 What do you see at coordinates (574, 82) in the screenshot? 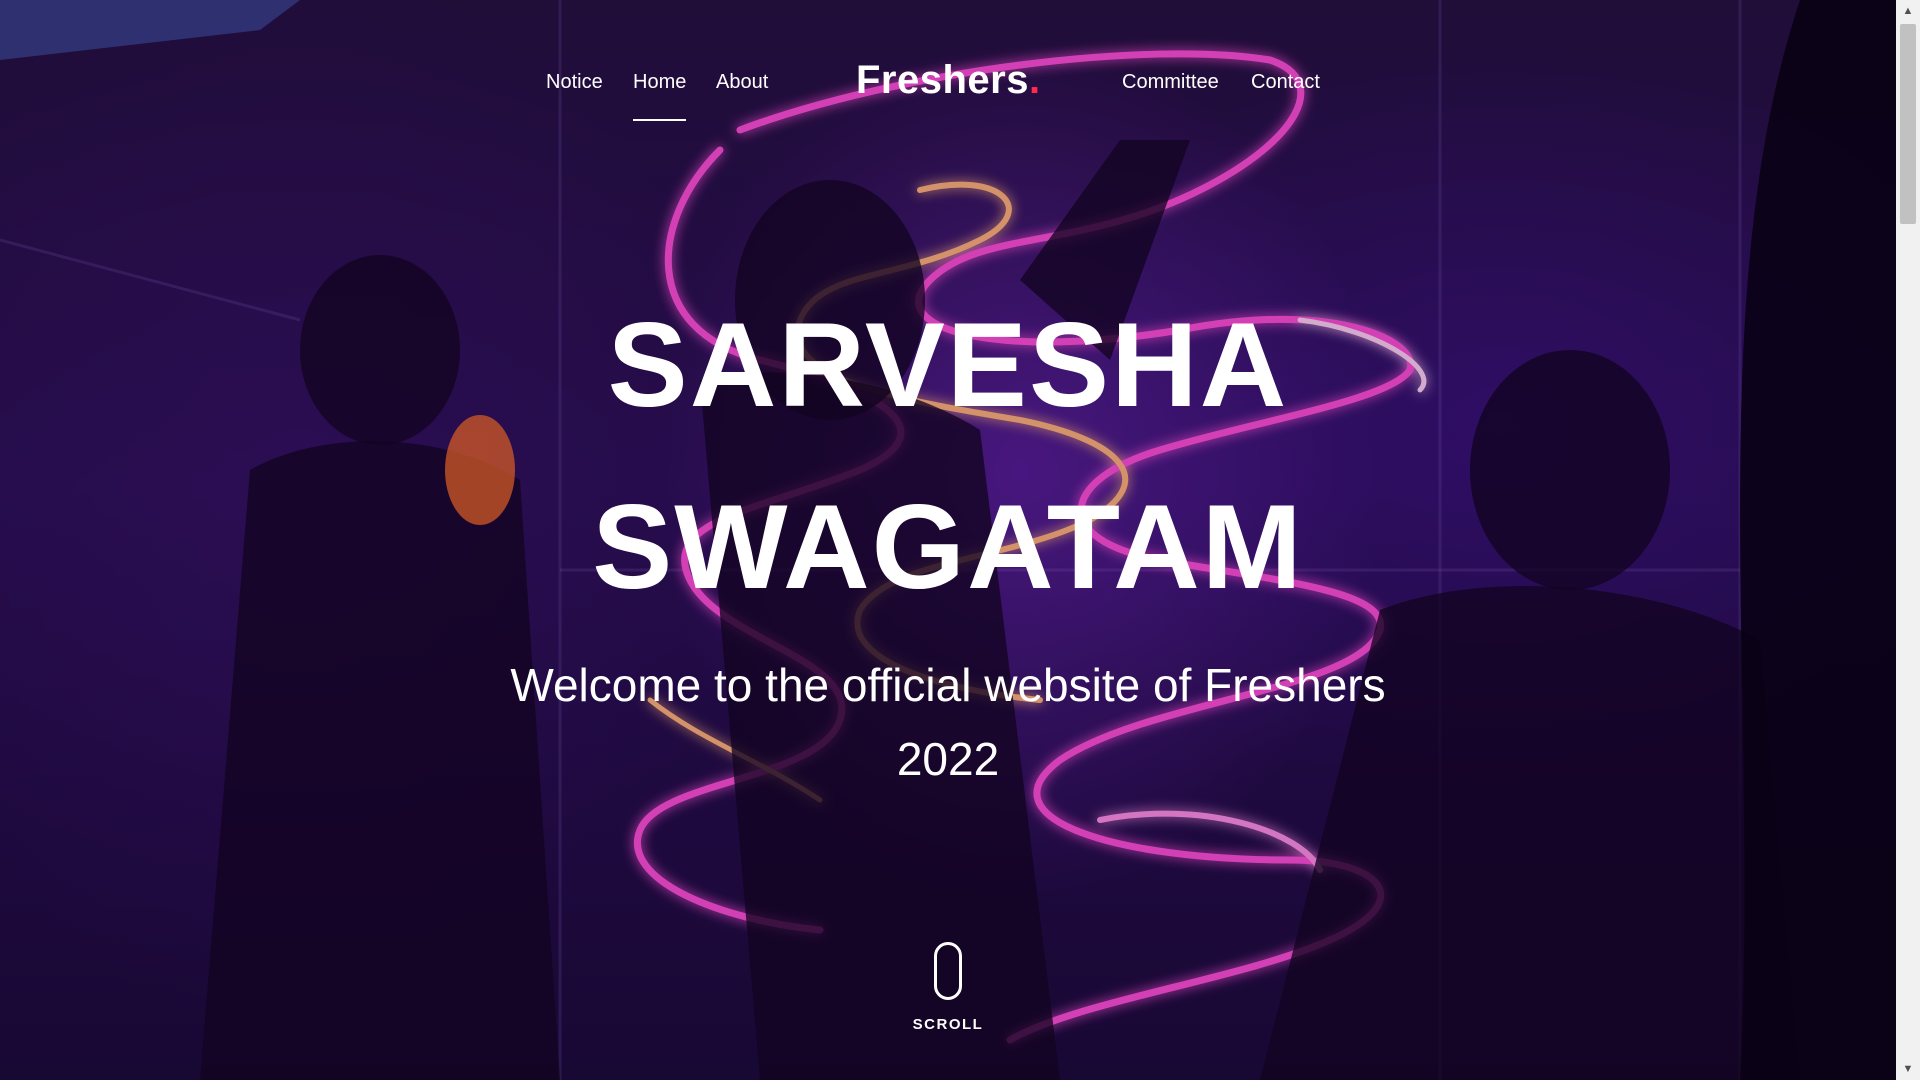
I see `nav-link-notice: Notice` at bounding box center [574, 82].